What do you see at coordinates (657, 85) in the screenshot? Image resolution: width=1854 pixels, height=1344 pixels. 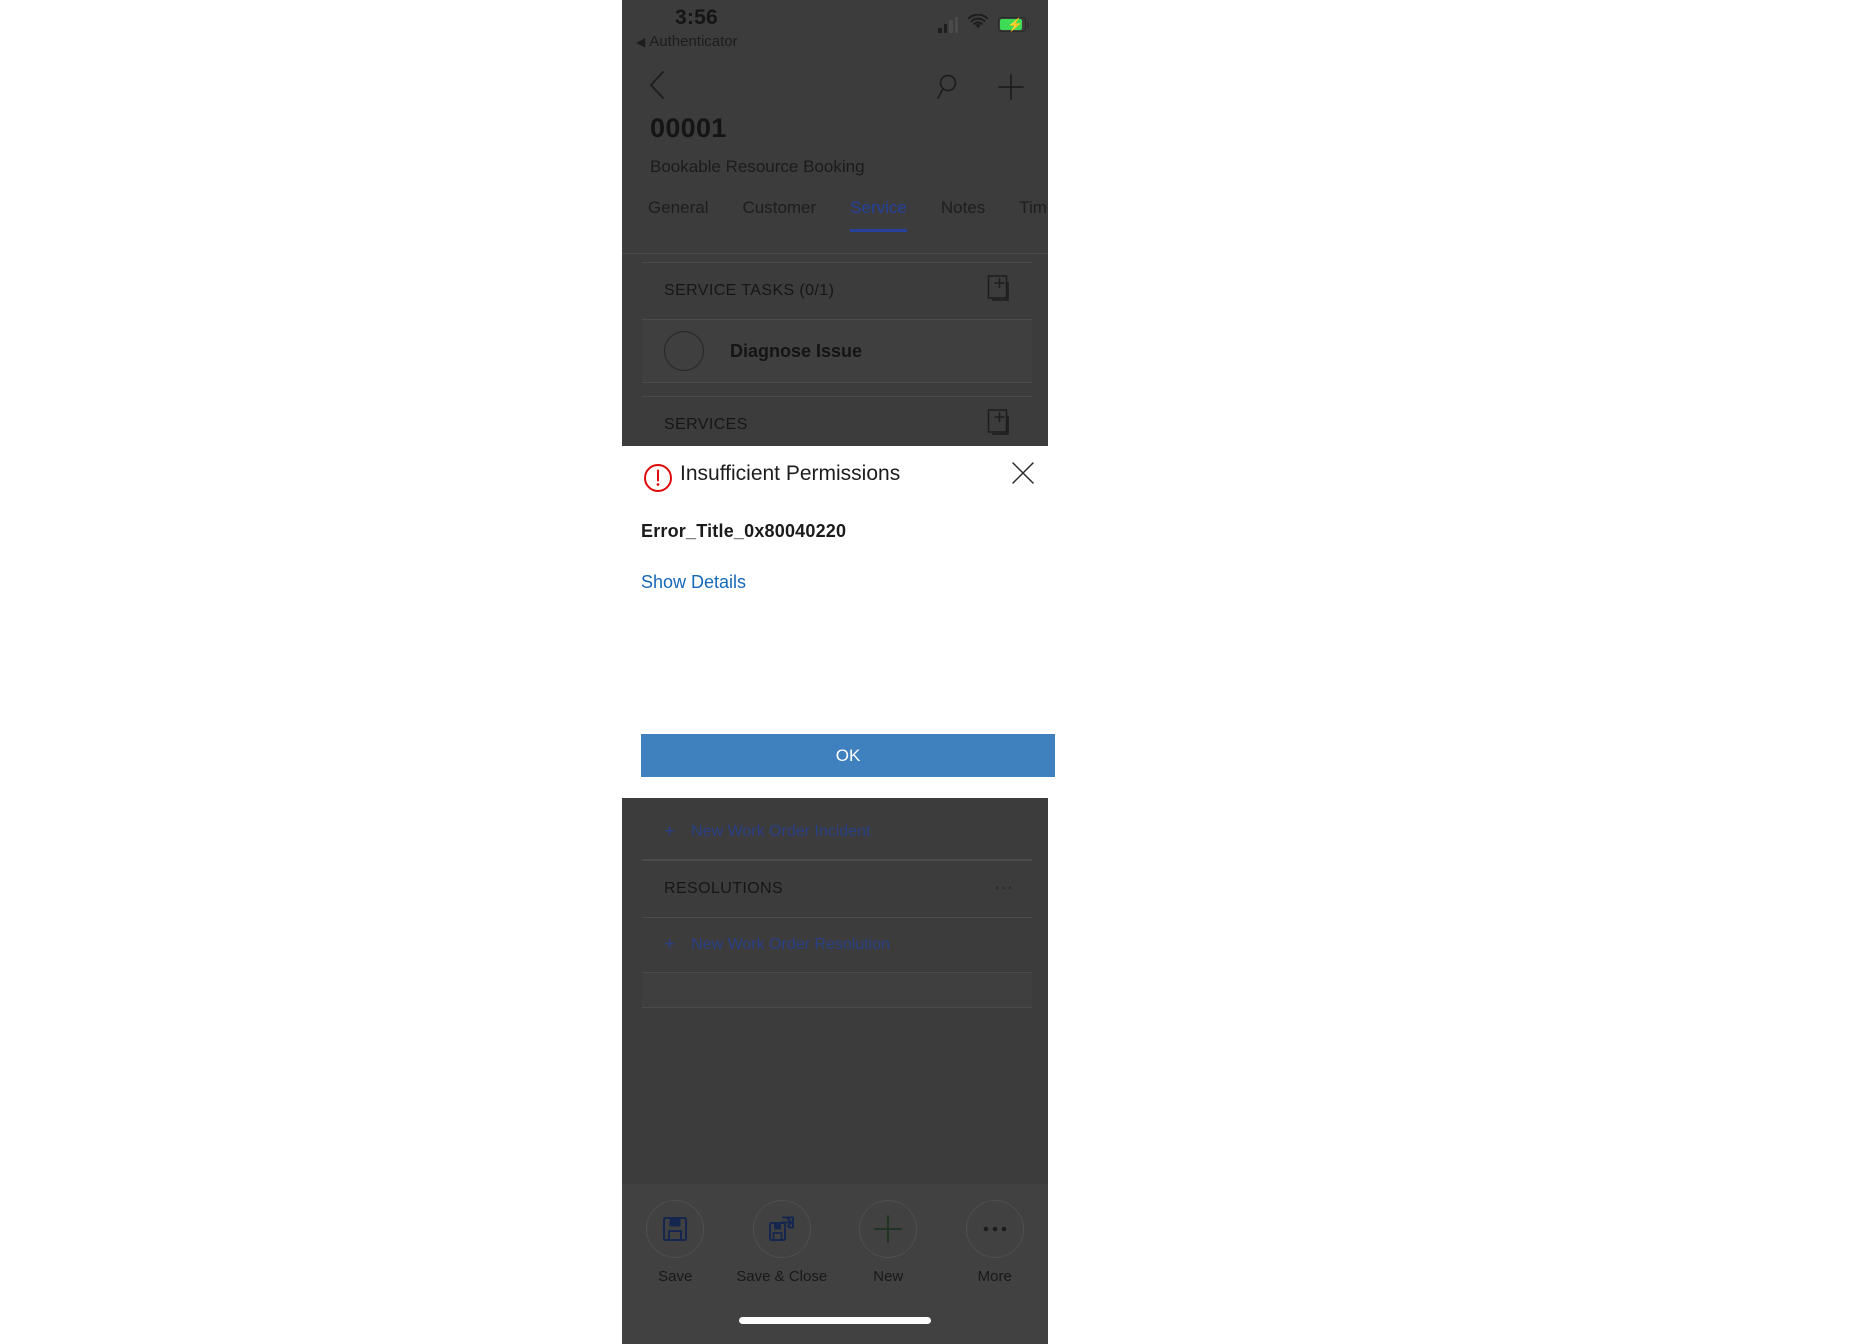 I see `back-chevron-icon` at bounding box center [657, 85].